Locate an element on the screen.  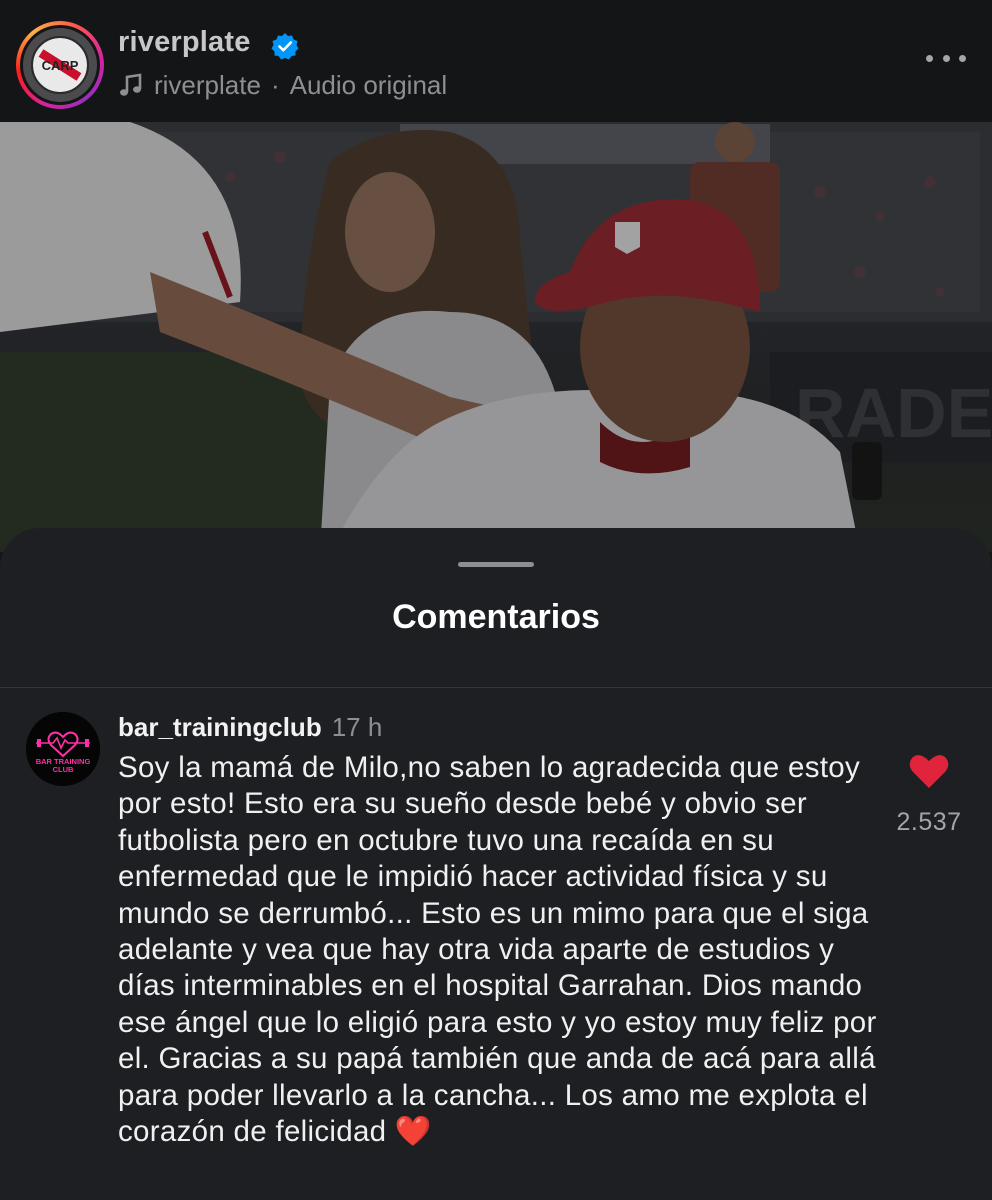
sheet-divider is located at coordinates (496, 687).